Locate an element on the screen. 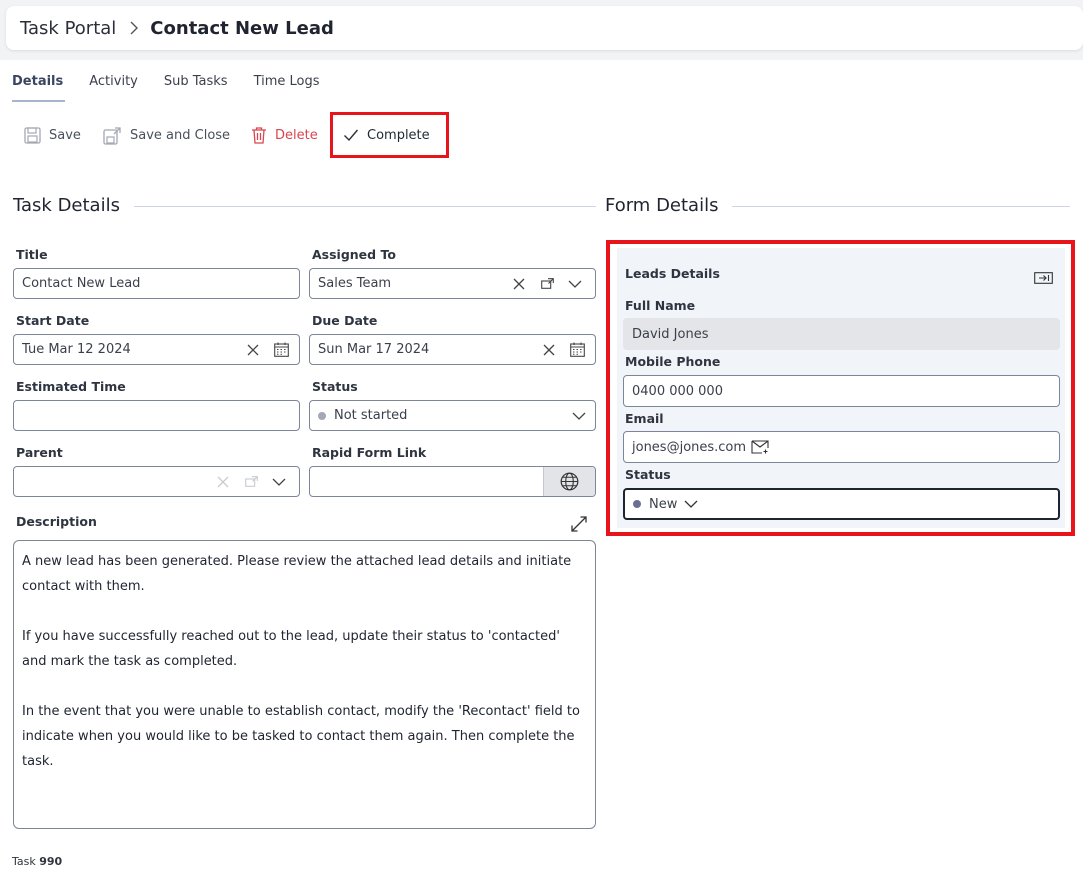 The image size is (1083, 881). task-details-heading: Task Details is located at coordinates (72, 205).